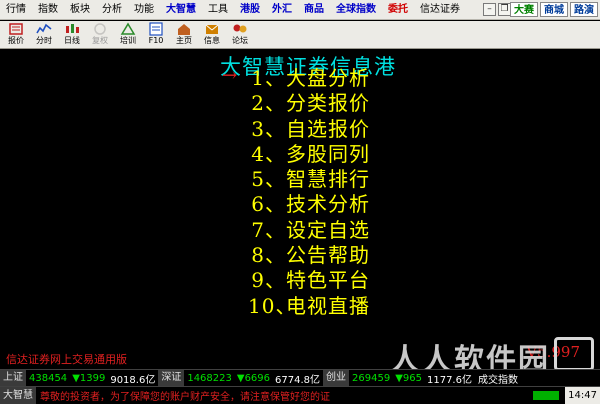 This screenshot has height=404, width=600. I want to click on menu-item-number: 7、, so click(268, 229).